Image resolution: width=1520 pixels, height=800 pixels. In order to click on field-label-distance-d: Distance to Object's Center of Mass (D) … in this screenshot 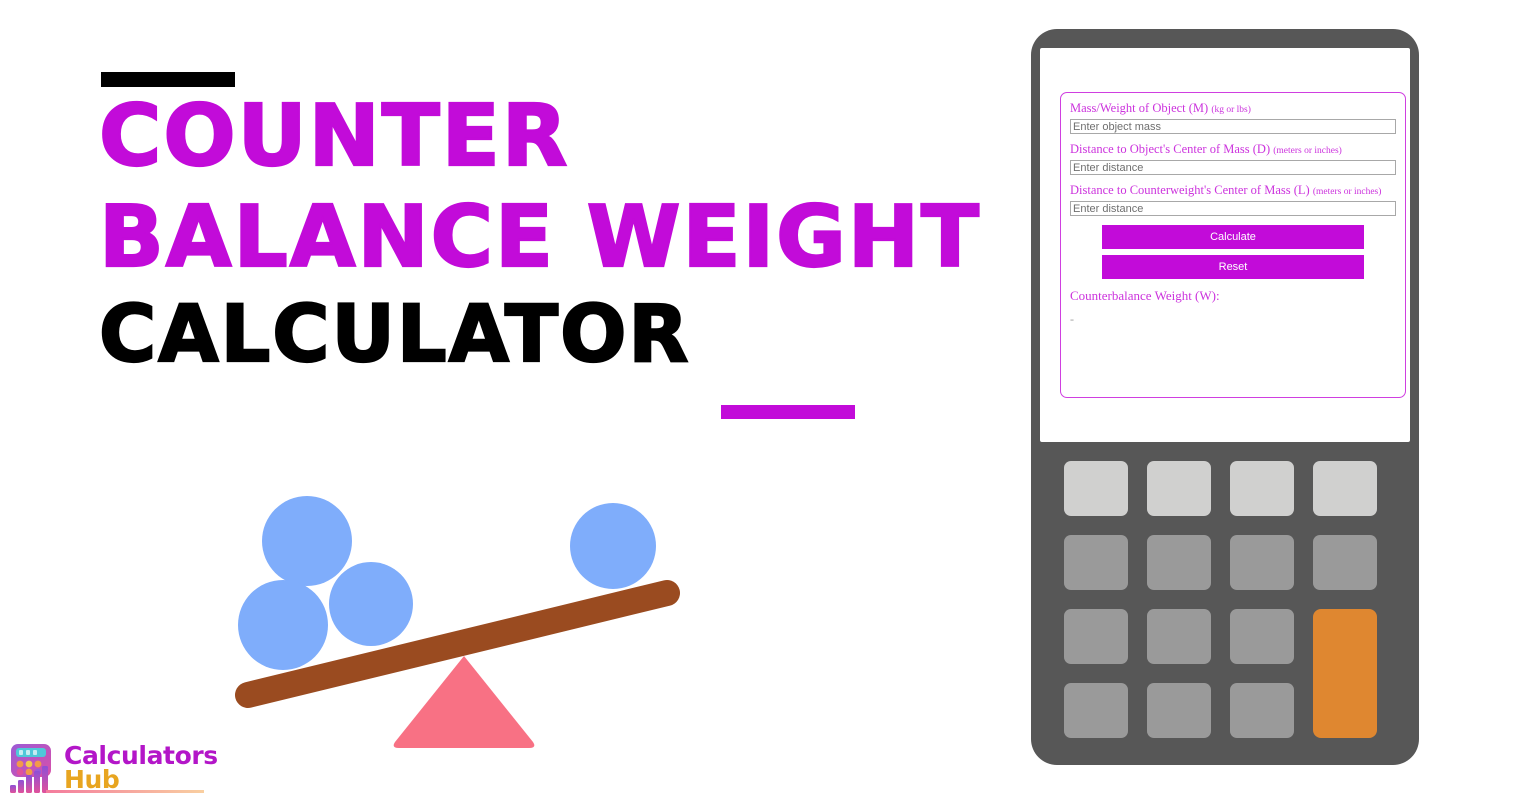, I will do `click(1233, 150)`.